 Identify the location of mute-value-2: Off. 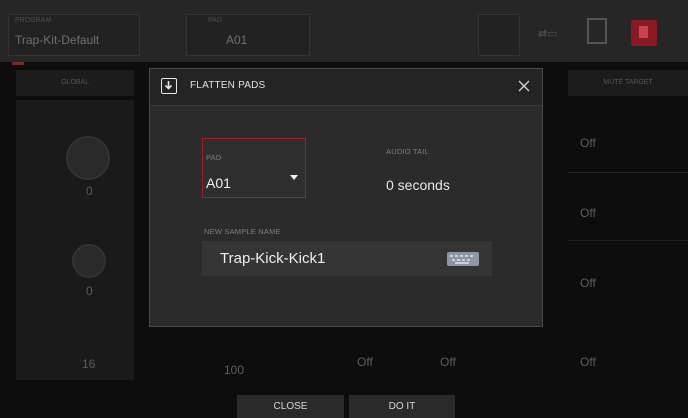
(588, 213).